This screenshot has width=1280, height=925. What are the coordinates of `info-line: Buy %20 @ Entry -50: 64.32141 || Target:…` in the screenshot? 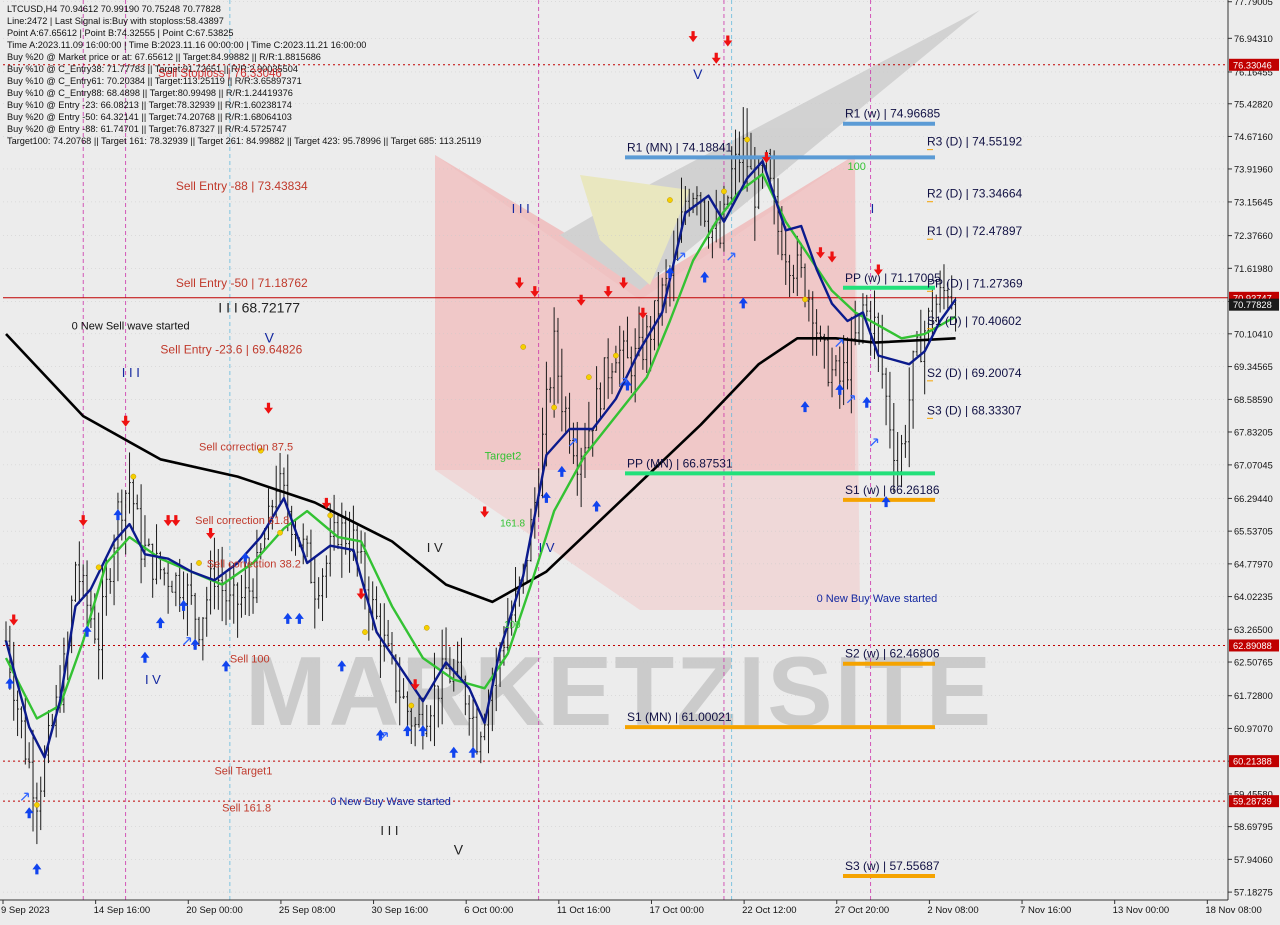 It's located at (149, 117).